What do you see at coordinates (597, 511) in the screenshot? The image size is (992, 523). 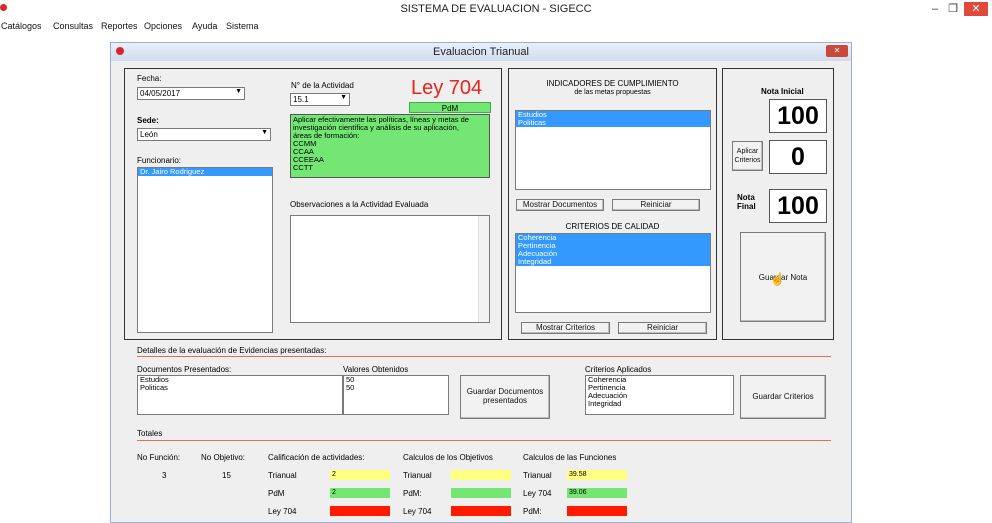 I see `func-pdm-value: 40.00` at bounding box center [597, 511].